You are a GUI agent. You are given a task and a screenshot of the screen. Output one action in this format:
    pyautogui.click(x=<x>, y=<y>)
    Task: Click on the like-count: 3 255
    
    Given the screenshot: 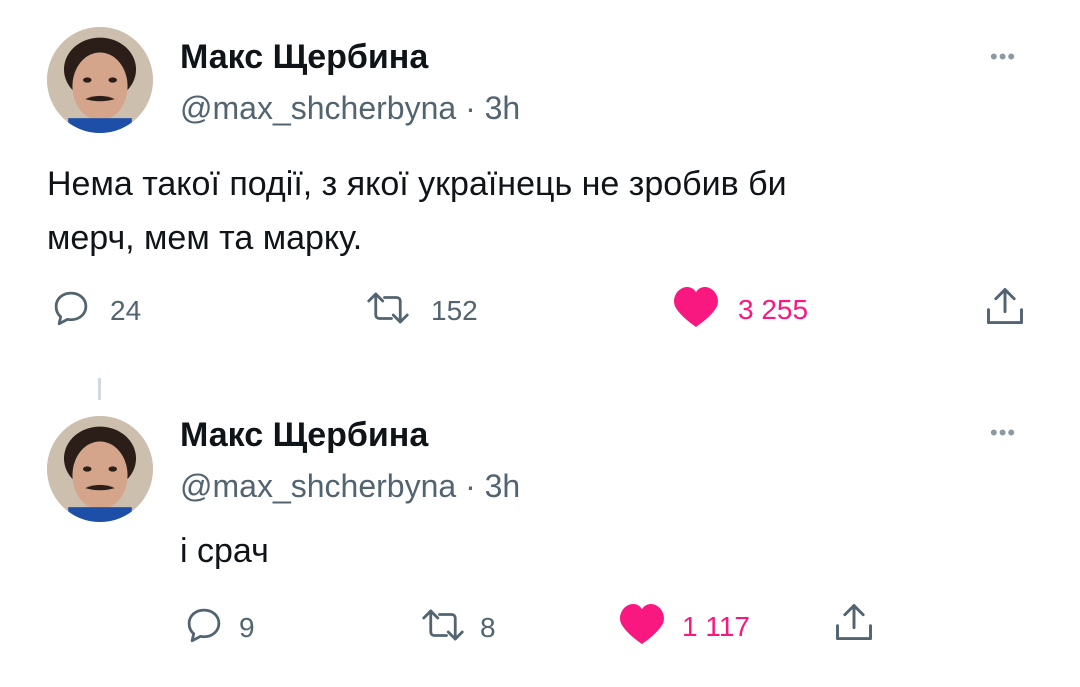 What is the action you would take?
    pyautogui.click(x=773, y=309)
    